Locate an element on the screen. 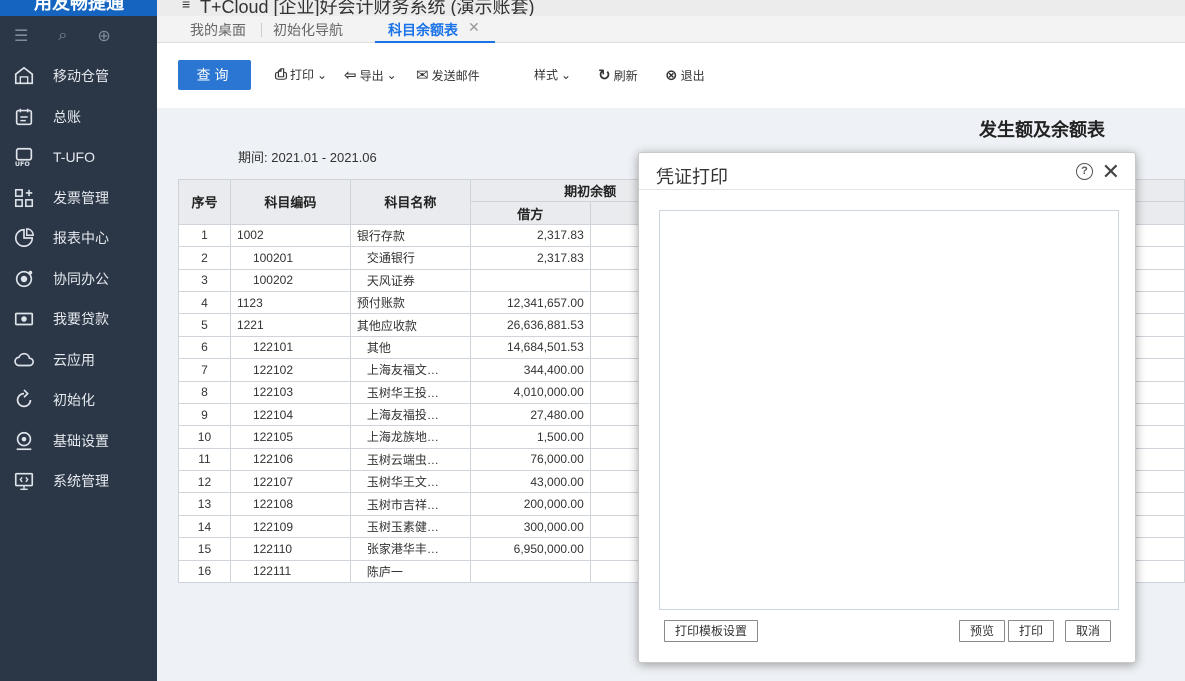 Image resolution: width=1185 pixels, height=681 pixels. sidebar-item-label: 协同办公 is located at coordinates (81, 278).